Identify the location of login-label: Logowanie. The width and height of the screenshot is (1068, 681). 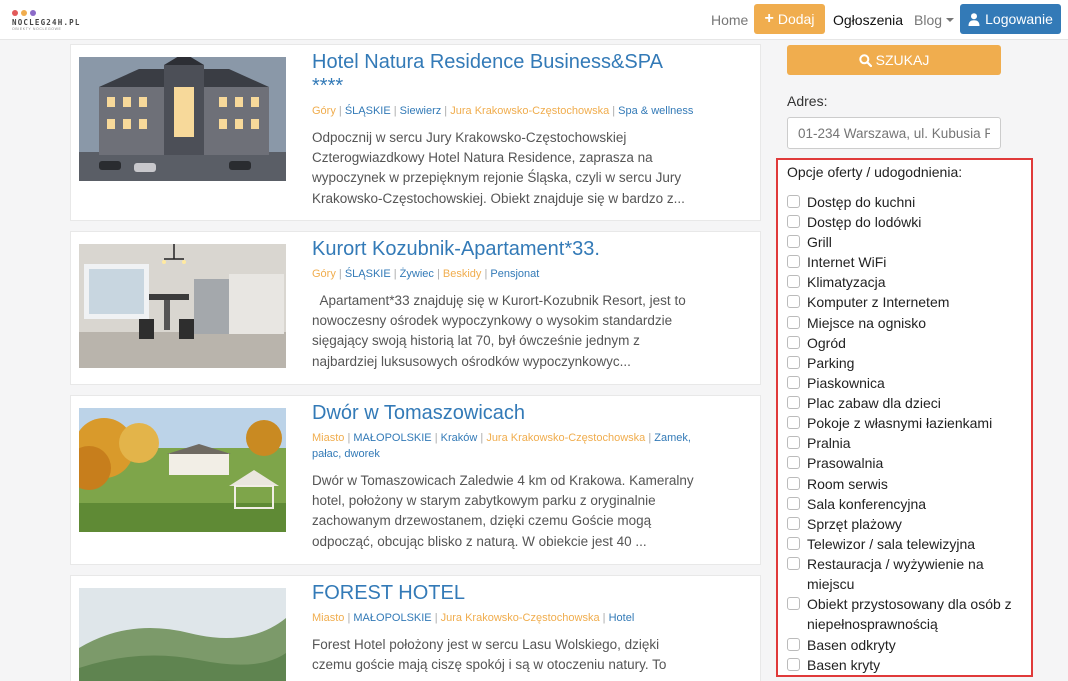
(1019, 19).